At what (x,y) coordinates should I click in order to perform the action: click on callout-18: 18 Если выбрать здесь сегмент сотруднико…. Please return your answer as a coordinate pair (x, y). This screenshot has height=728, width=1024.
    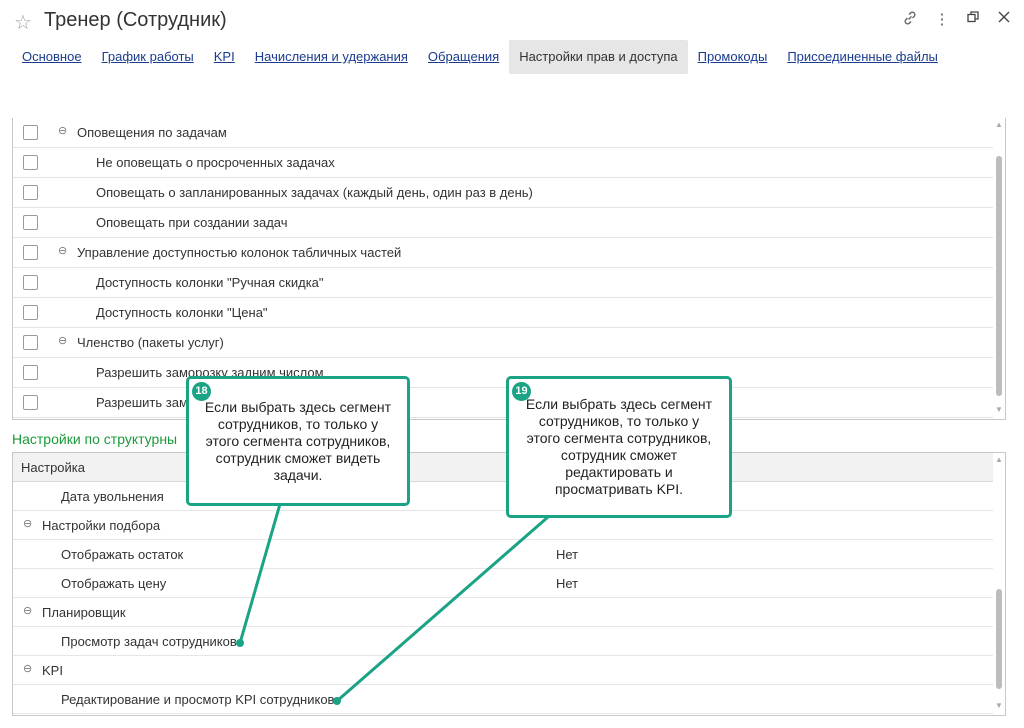
    Looking at the image, I should click on (298, 441).